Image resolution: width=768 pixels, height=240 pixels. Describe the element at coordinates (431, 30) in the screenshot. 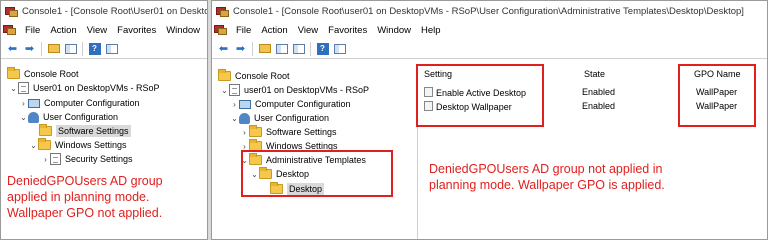

I see `menu-help: Help` at that location.